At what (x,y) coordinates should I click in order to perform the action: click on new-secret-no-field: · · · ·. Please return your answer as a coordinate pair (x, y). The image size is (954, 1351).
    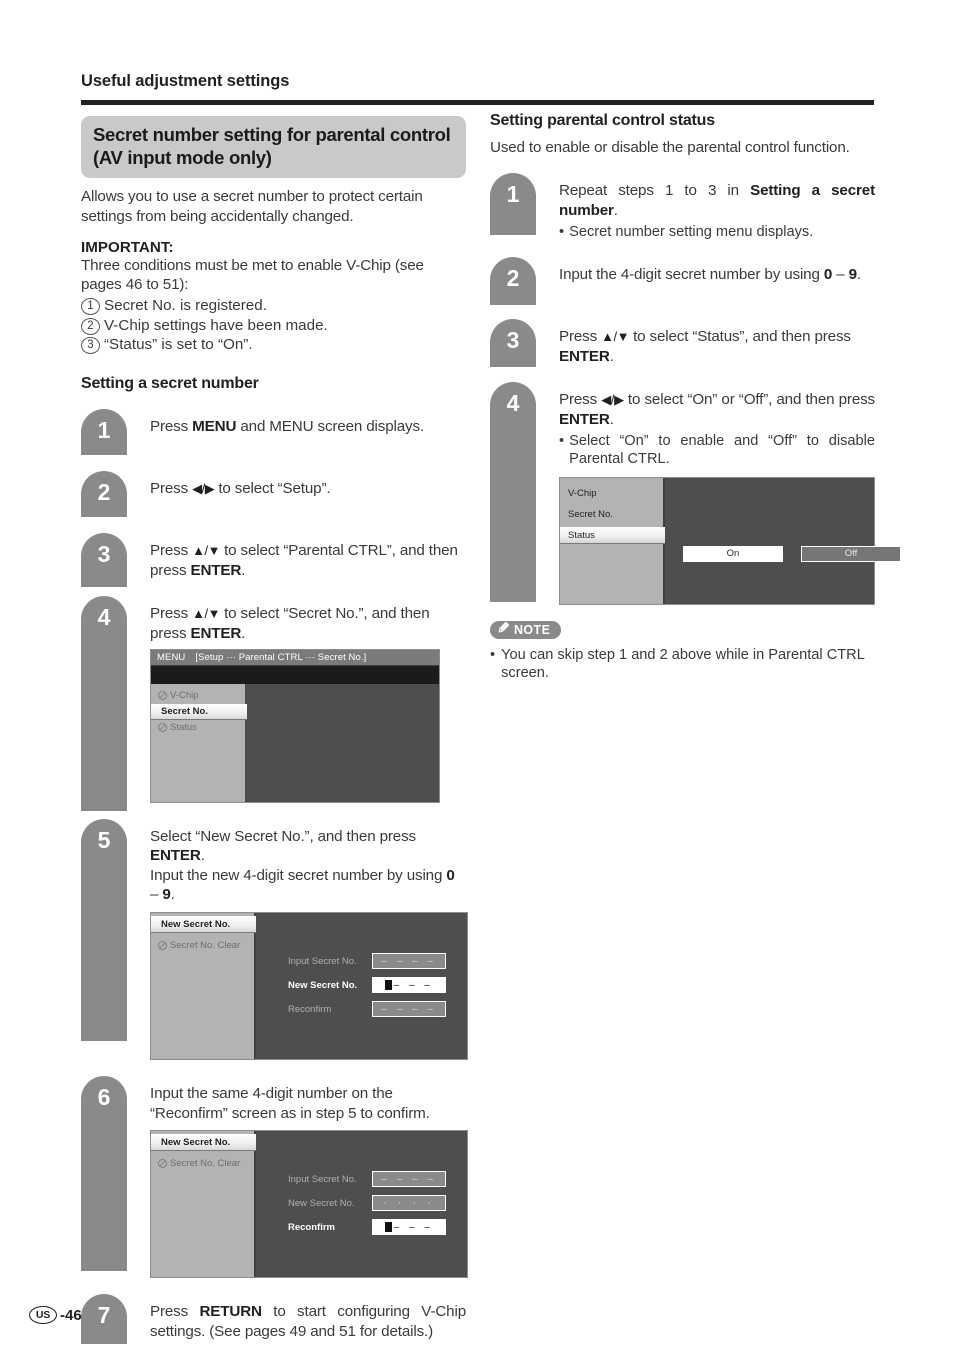
    Looking at the image, I should click on (409, 1203).